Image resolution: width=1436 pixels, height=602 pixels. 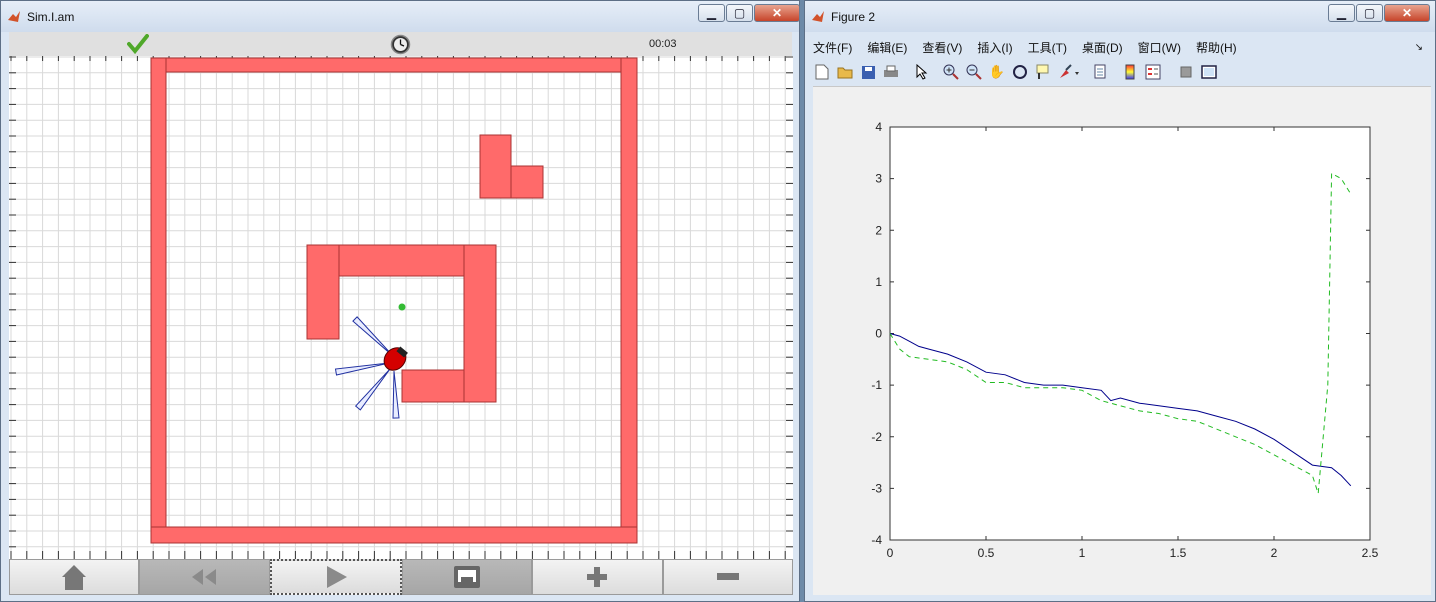 I want to click on show-plottools-icon, so click(x=1209, y=72).